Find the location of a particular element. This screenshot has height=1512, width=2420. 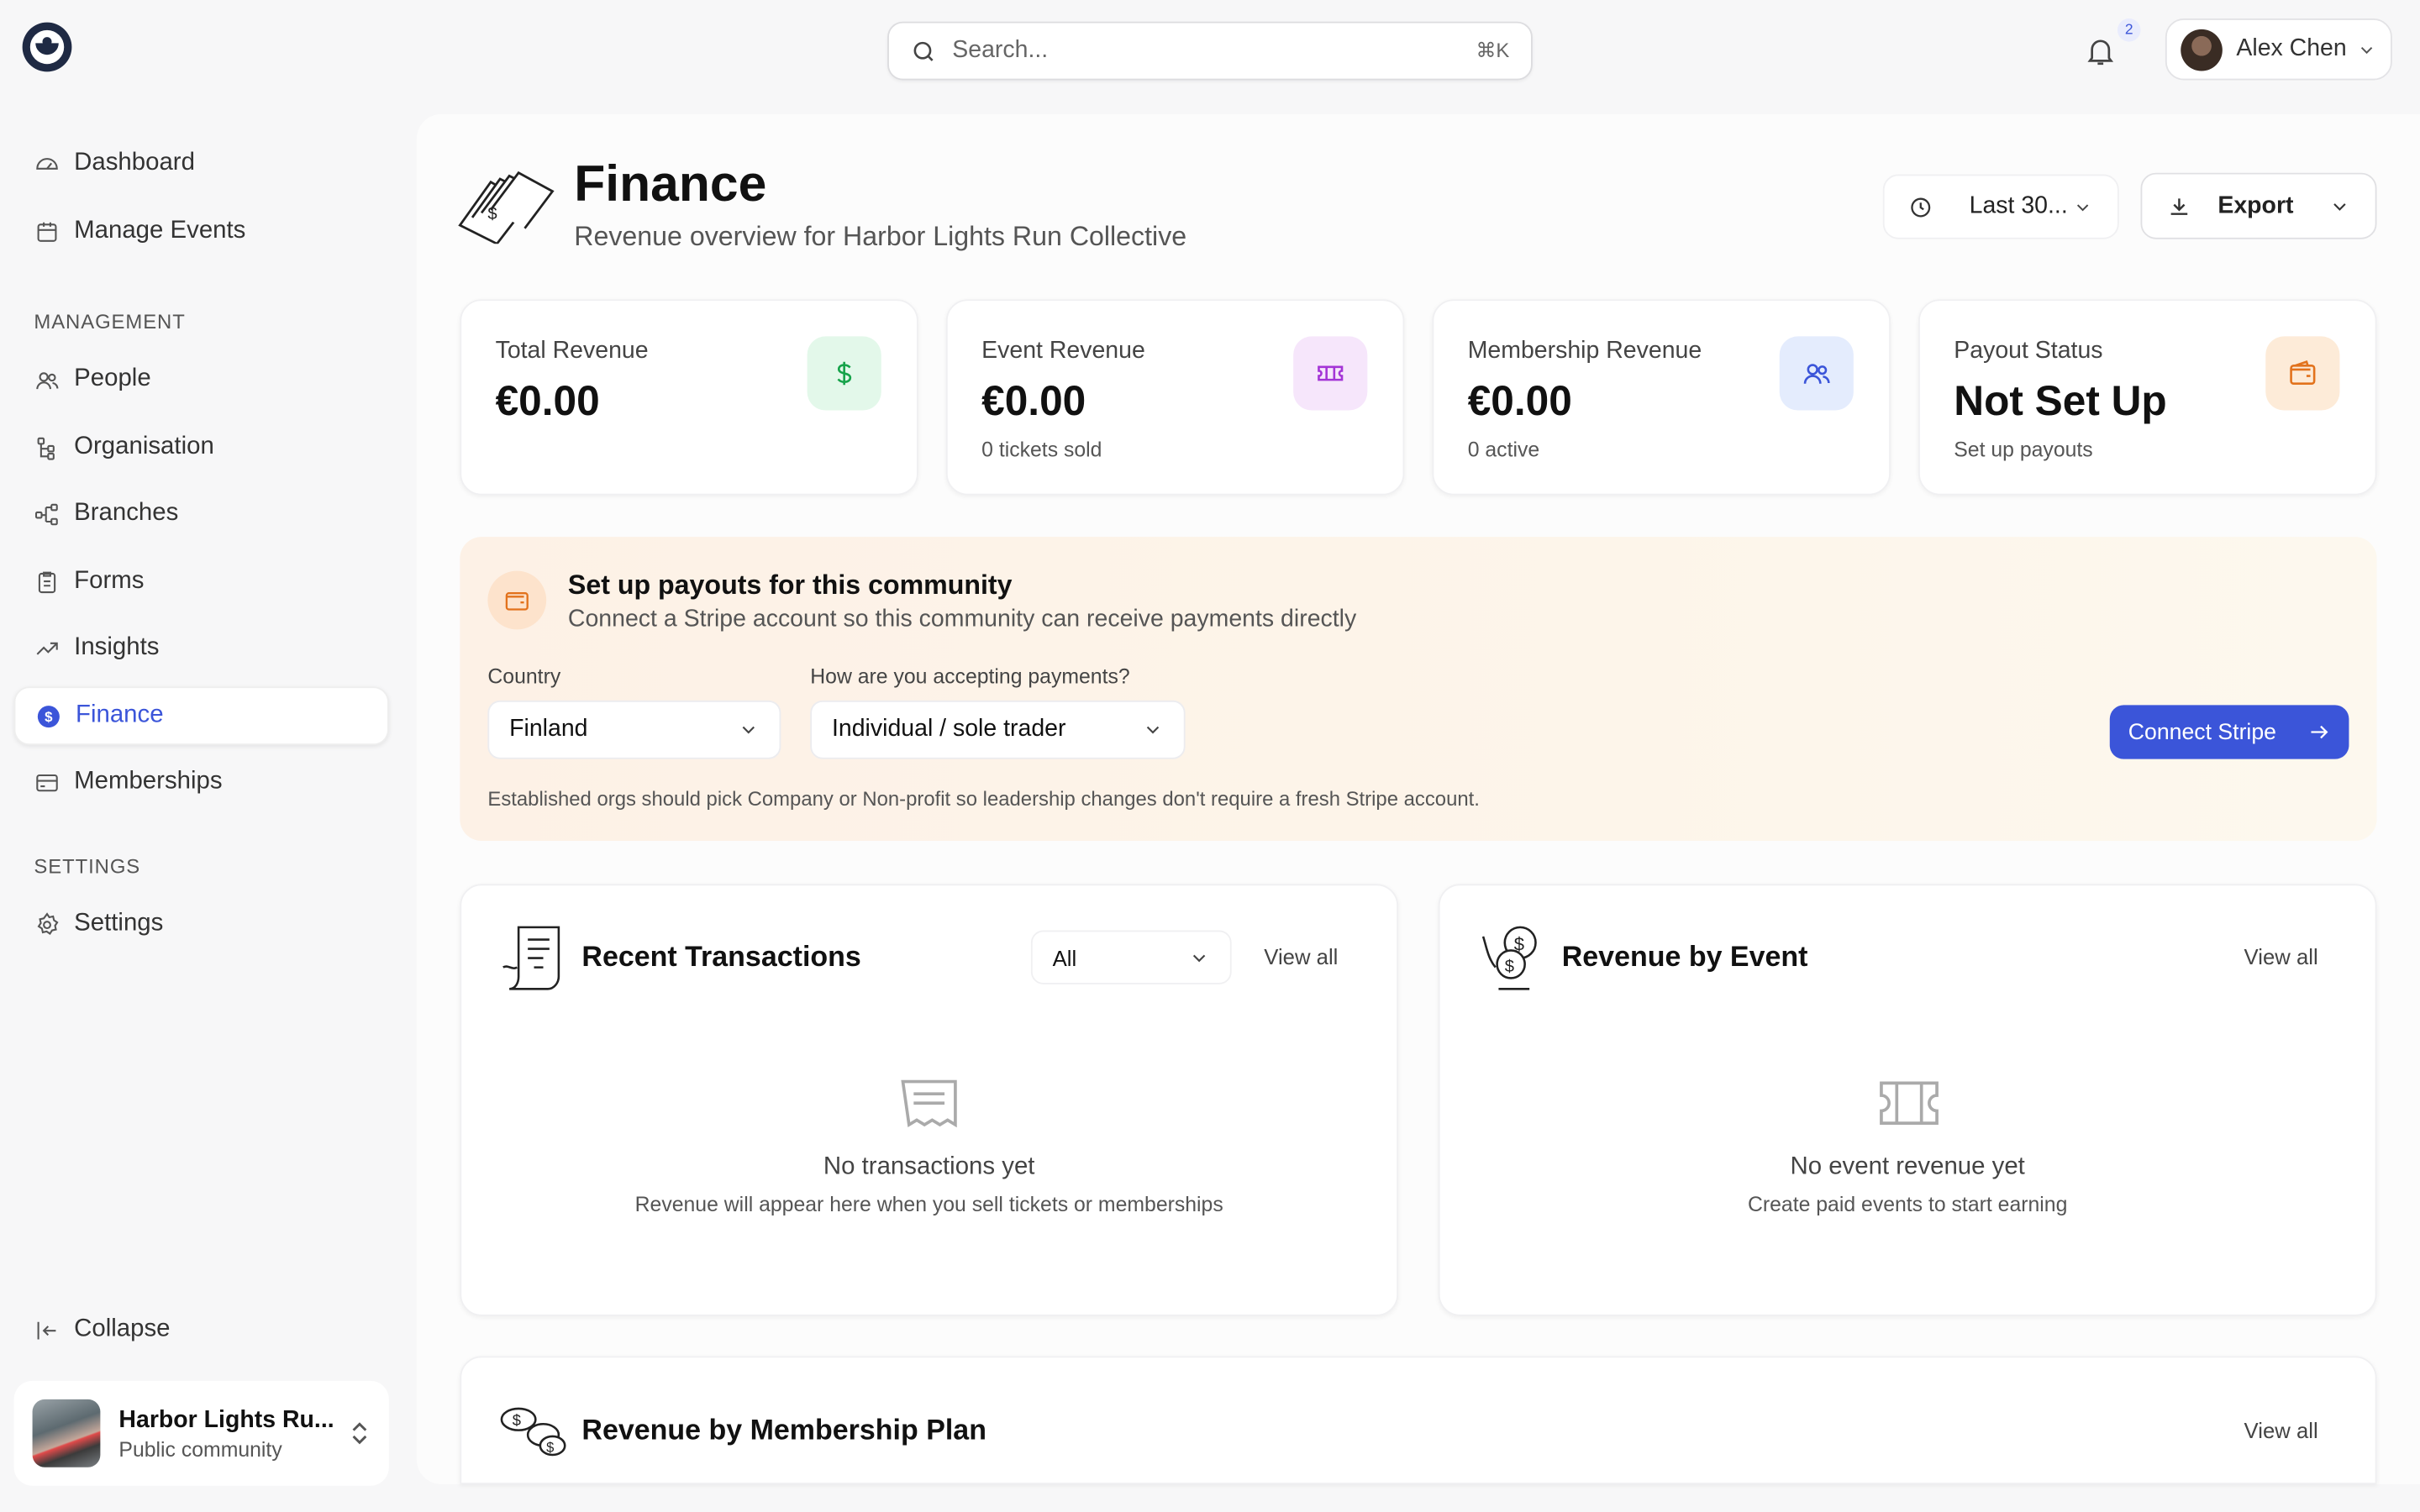

dollar-circle-icon: $ is located at coordinates (49, 716).